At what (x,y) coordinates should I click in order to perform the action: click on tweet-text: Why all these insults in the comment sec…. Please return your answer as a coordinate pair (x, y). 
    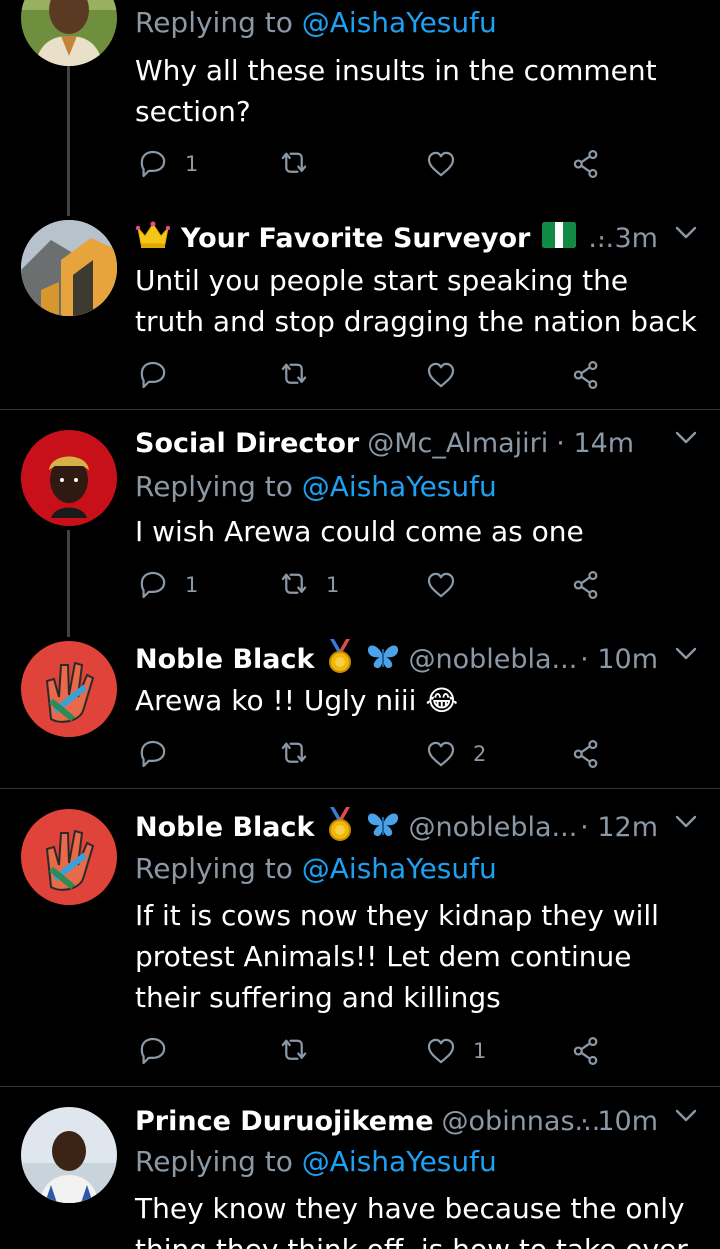
    Looking at the image, I should click on (396, 91).